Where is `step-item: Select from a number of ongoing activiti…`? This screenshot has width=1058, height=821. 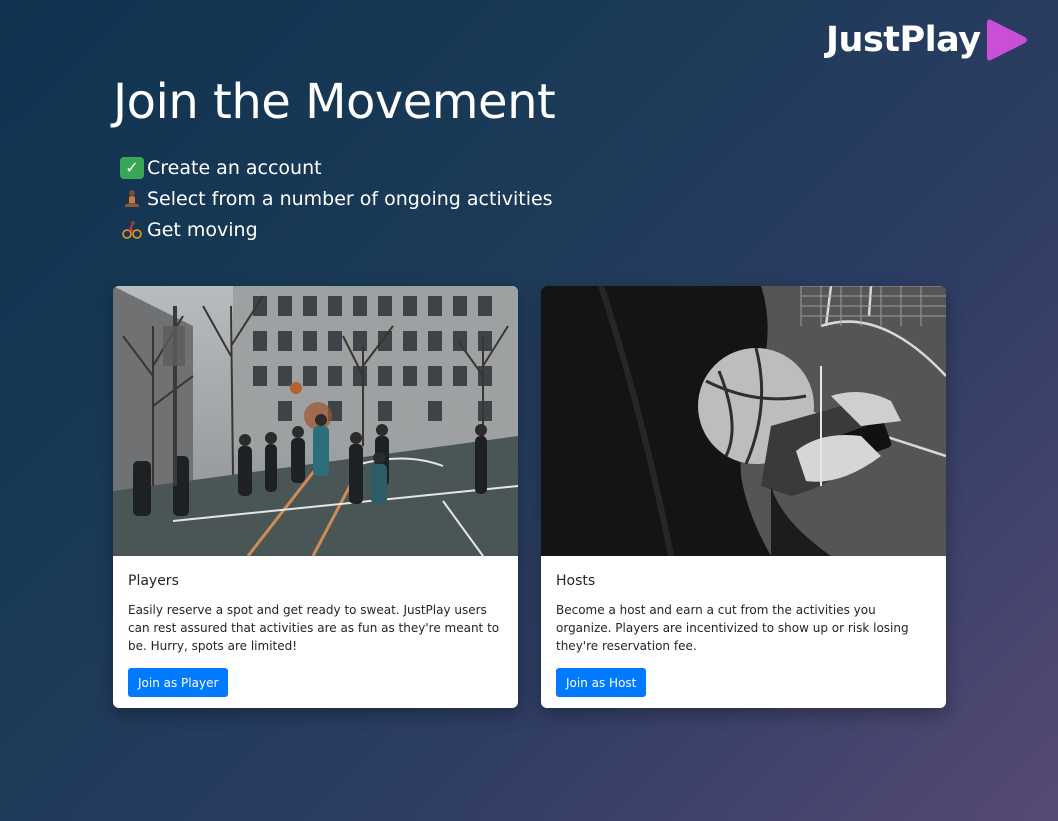
step-item: Select from a number of ongoing activiti… is located at coordinates (336, 198).